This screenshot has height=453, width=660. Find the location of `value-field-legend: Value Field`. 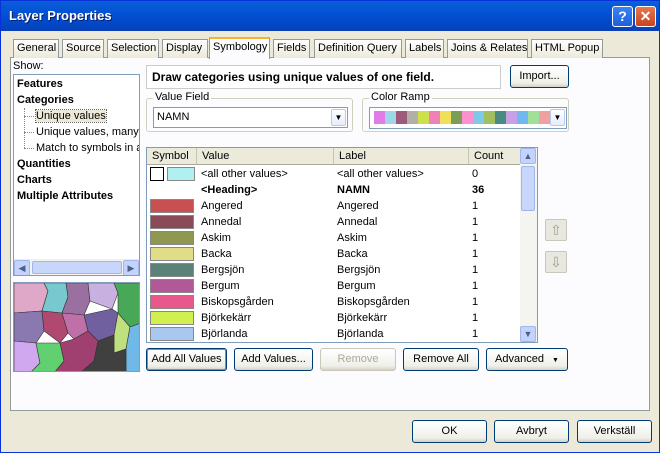

value-field-legend: Value Field is located at coordinates (182, 97).